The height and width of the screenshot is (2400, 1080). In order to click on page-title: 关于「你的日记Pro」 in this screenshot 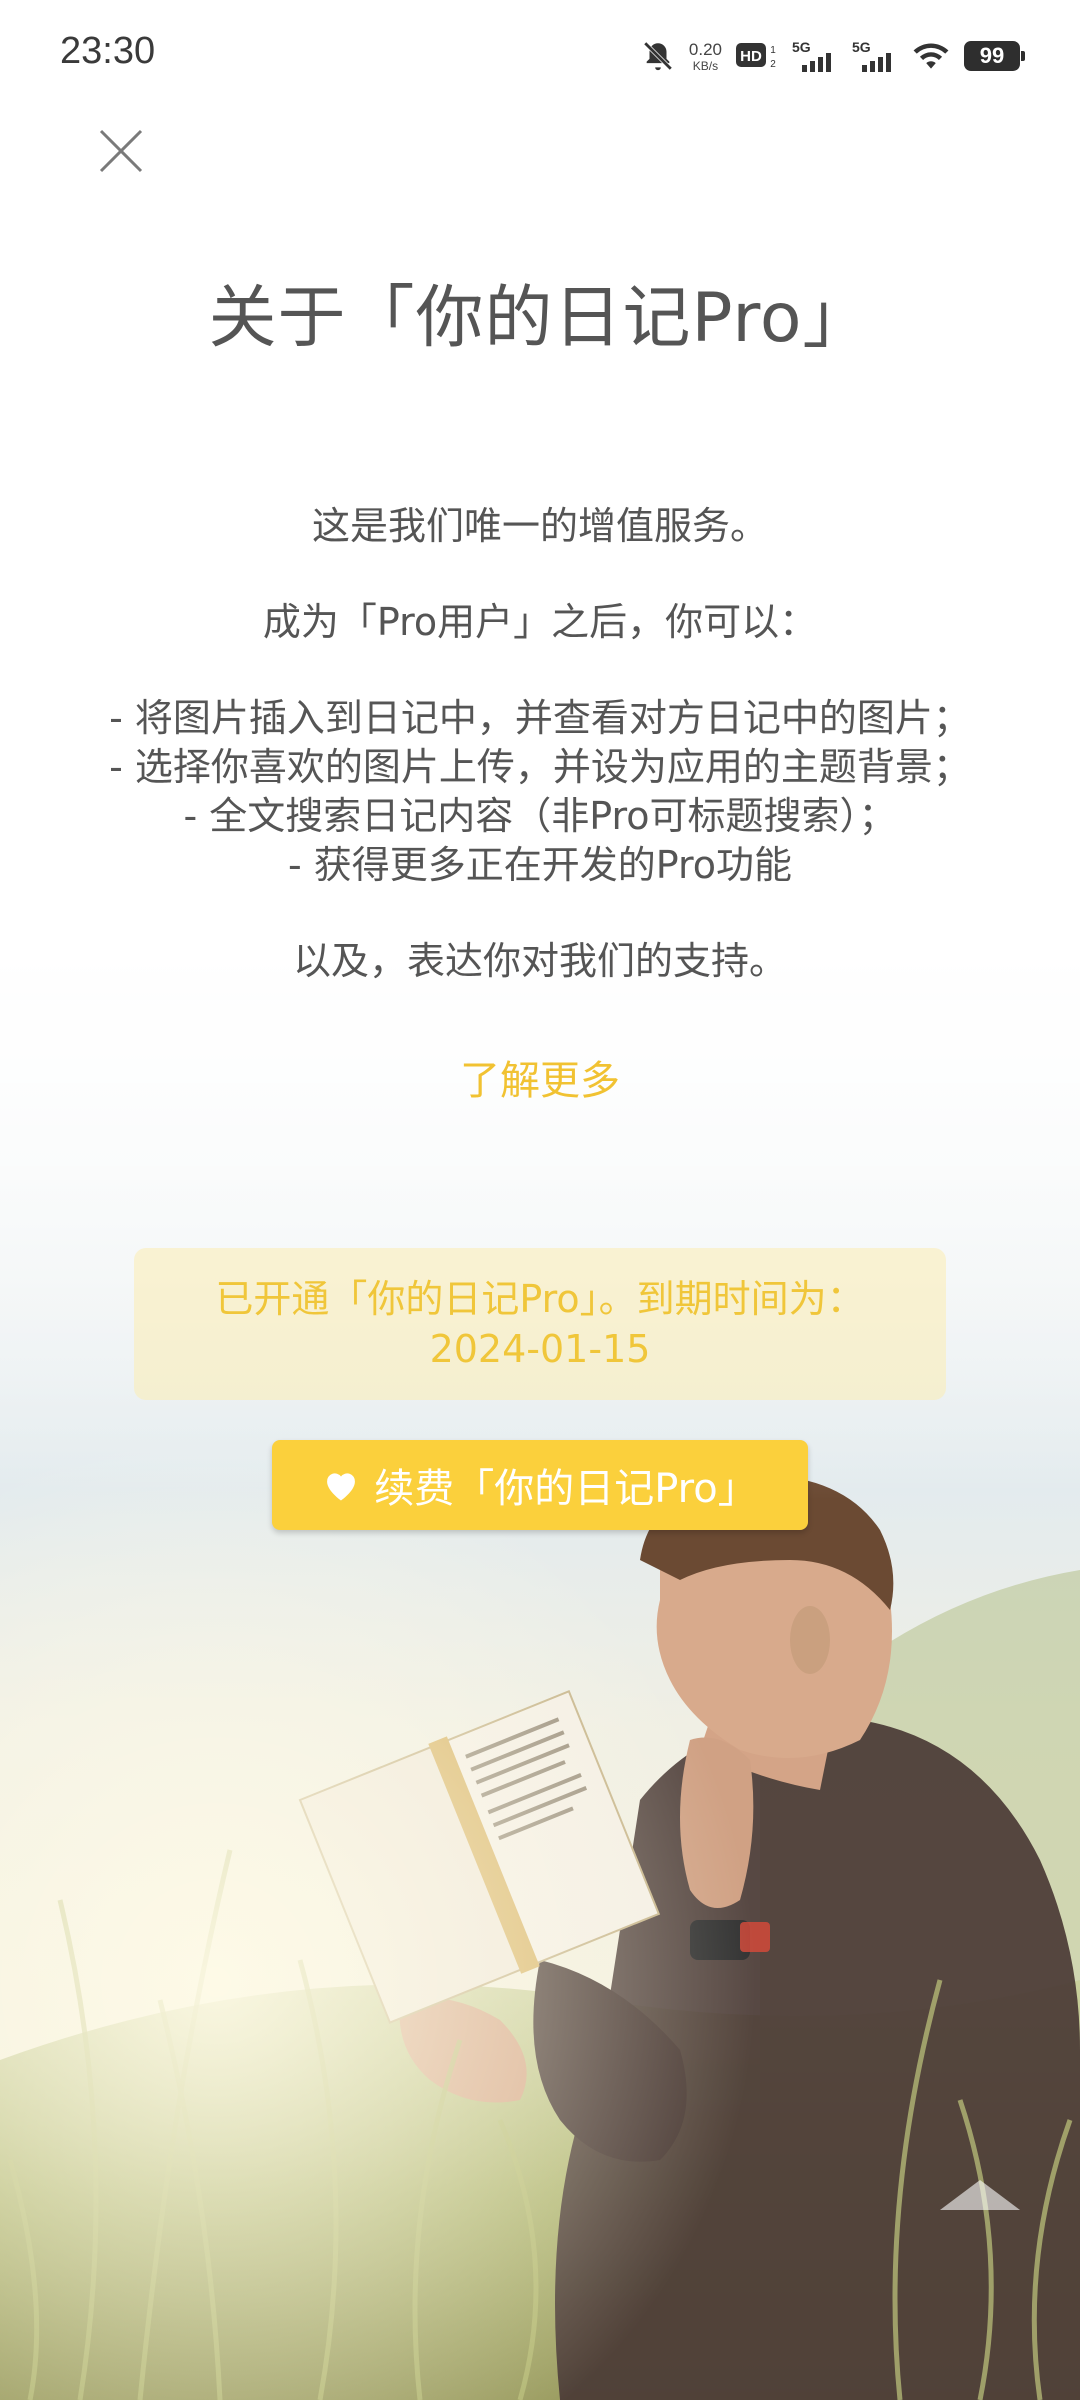, I will do `click(540, 318)`.